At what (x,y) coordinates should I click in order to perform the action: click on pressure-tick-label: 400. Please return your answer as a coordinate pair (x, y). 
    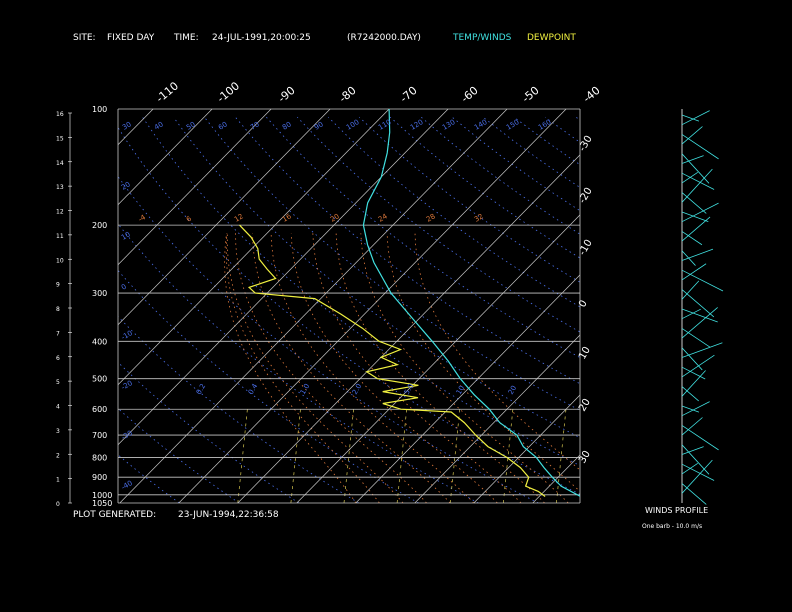
    Looking at the image, I should click on (99, 341).